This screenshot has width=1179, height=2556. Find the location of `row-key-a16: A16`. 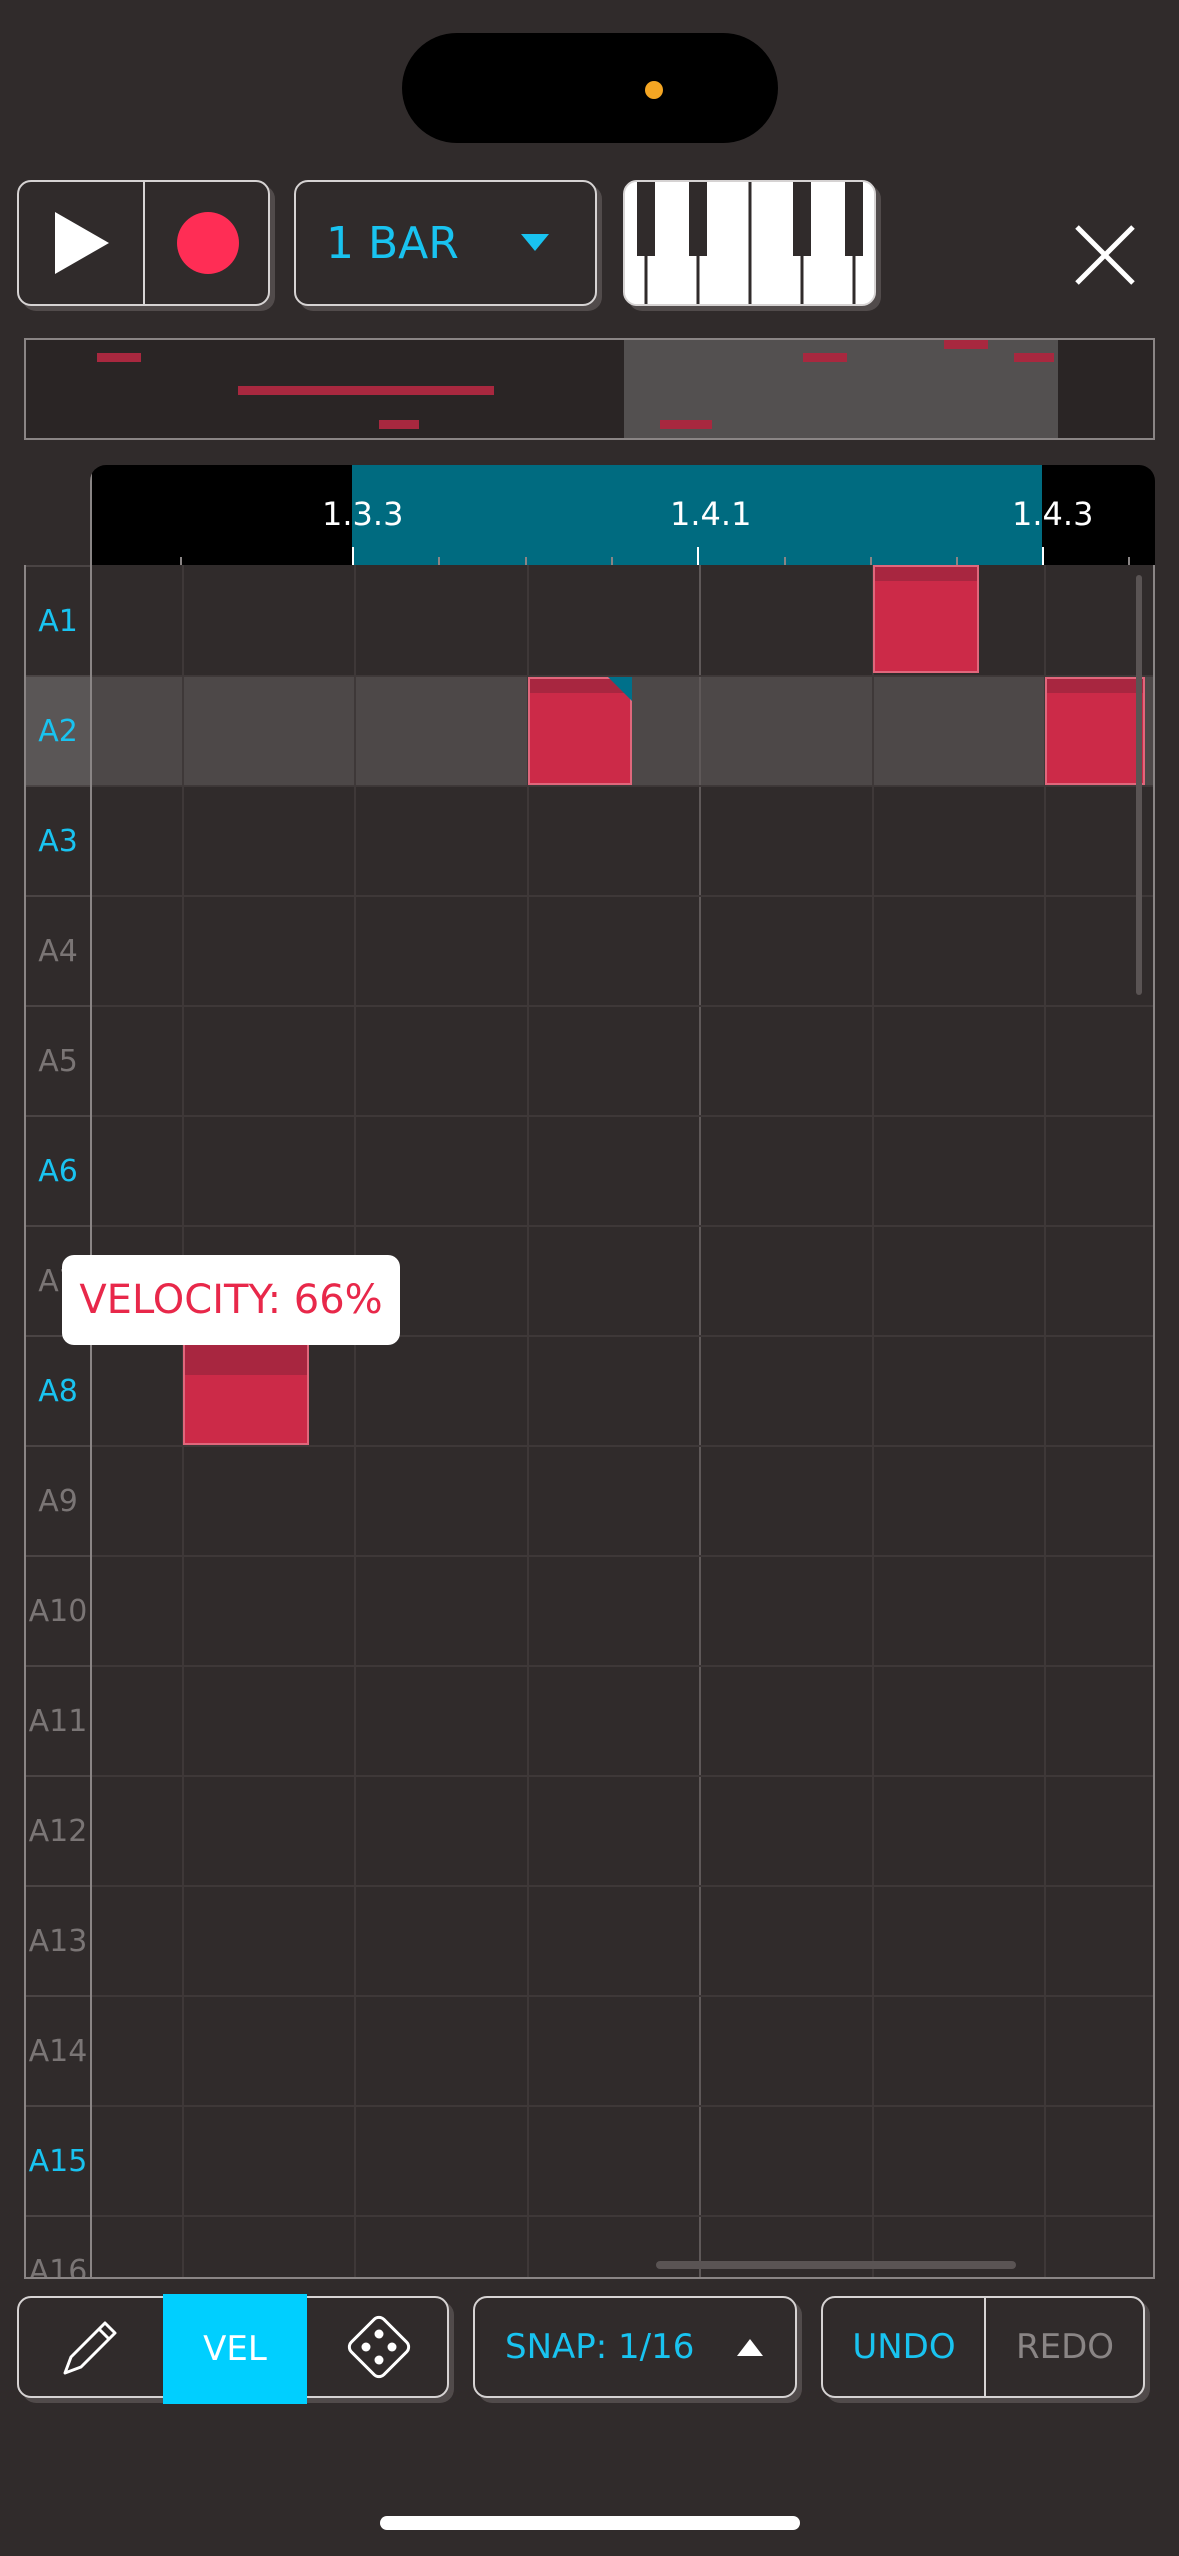

row-key-a16: A16 is located at coordinates (58, 2246).